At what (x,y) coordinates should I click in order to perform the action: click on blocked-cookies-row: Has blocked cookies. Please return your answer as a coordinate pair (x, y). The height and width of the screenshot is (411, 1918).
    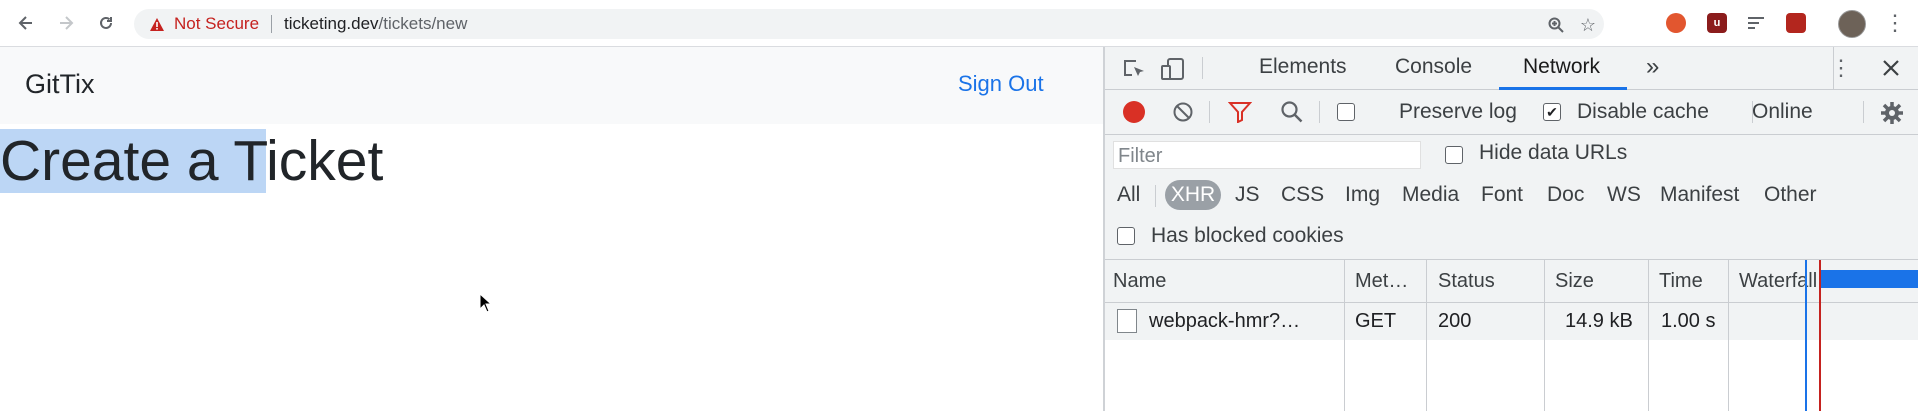
    Looking at the image, I should click on (1511, 237).